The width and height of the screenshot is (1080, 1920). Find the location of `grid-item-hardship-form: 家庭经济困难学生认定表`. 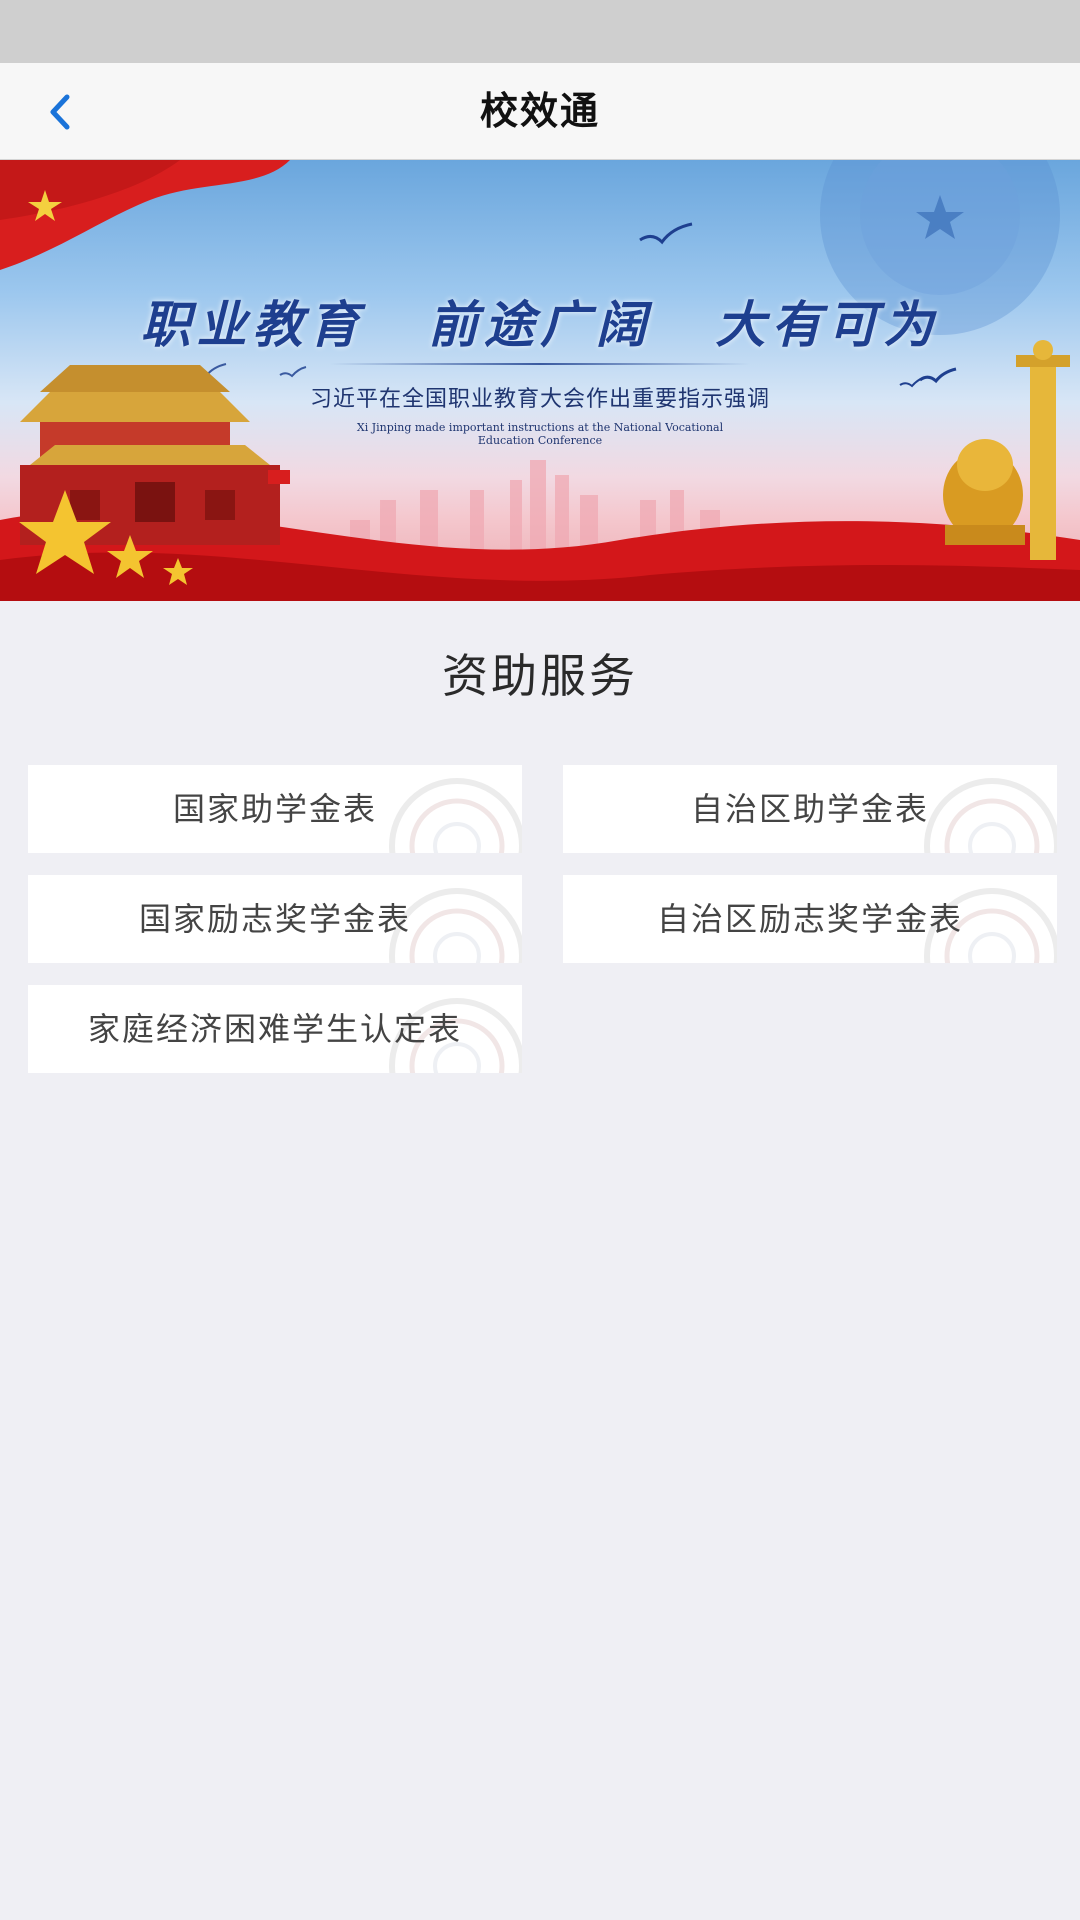

grid-item-hardship-form: 家庭经济困难学生认定表 is located at coordinates (275, 1029).